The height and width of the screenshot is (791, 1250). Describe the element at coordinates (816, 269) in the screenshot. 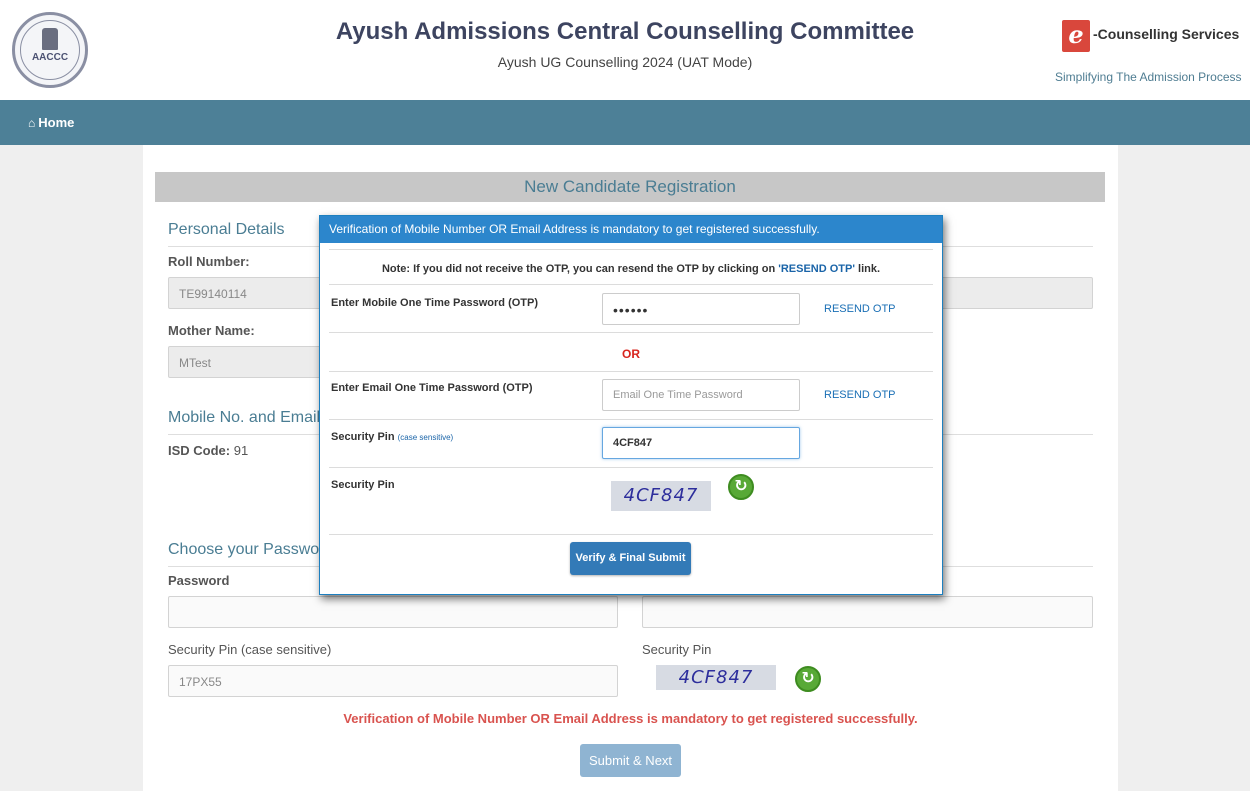

I see `note-resend-link: 'RESEND OTP'` at that location.